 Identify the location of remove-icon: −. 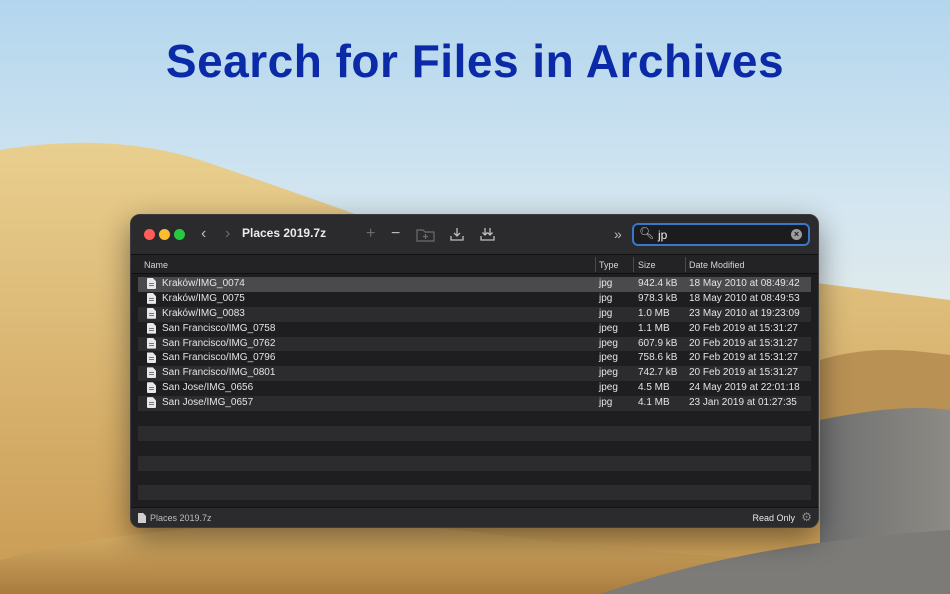
(395, 234).